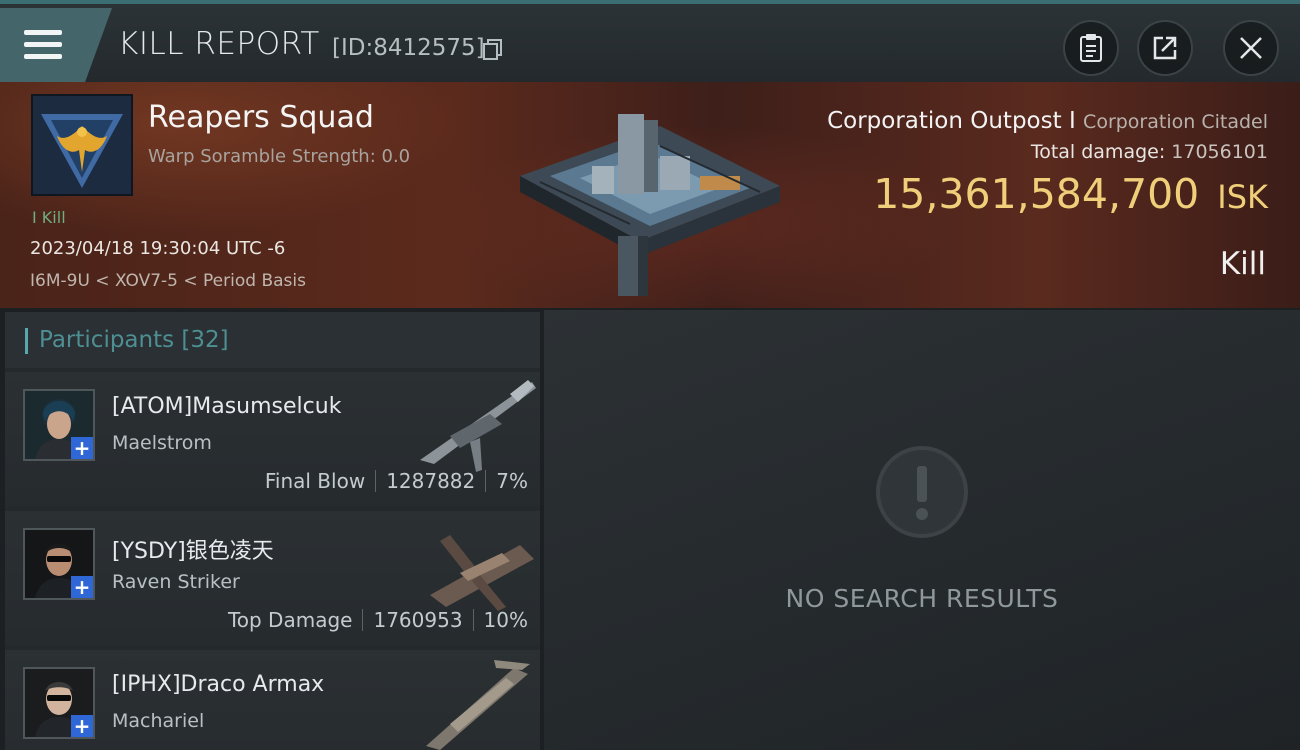  I want to click on participant-ship: Raven Striker, so click(176, 582).